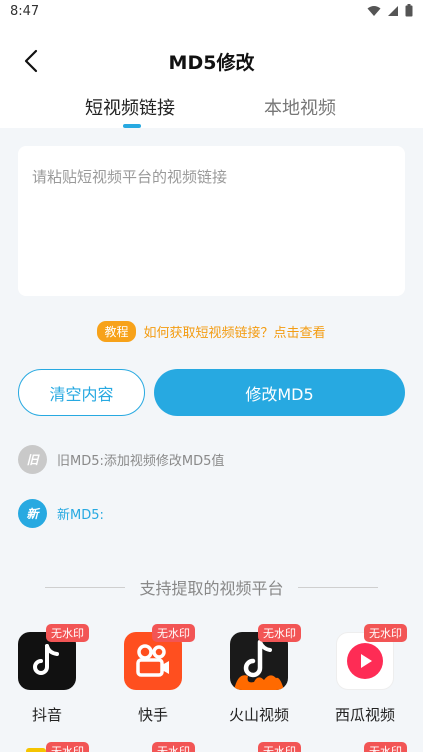 This screenshot has height=752, width=423. Describe the element at coordinates (409, 10) in the screenshot. I see `battery-icon` at that location.